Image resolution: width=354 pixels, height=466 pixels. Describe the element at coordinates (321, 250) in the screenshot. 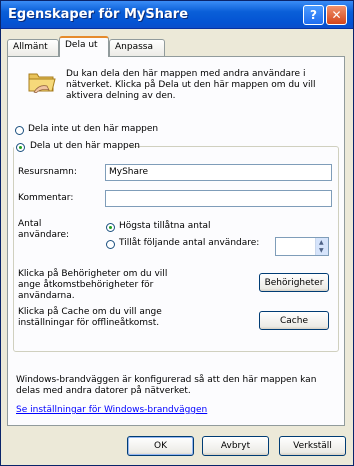

I see `spin-down-icon: ▼` at that location.